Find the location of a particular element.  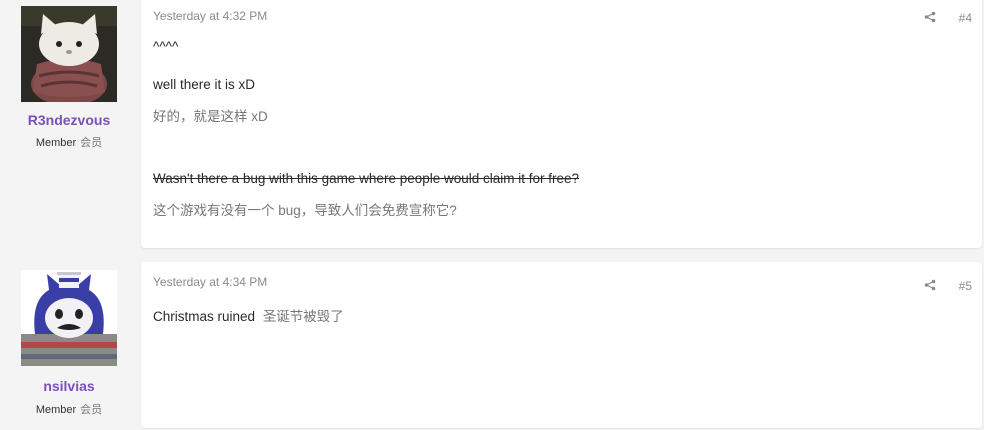

post-text-translation: 圣诞节被毁了 is located at coordinates (303, 316).